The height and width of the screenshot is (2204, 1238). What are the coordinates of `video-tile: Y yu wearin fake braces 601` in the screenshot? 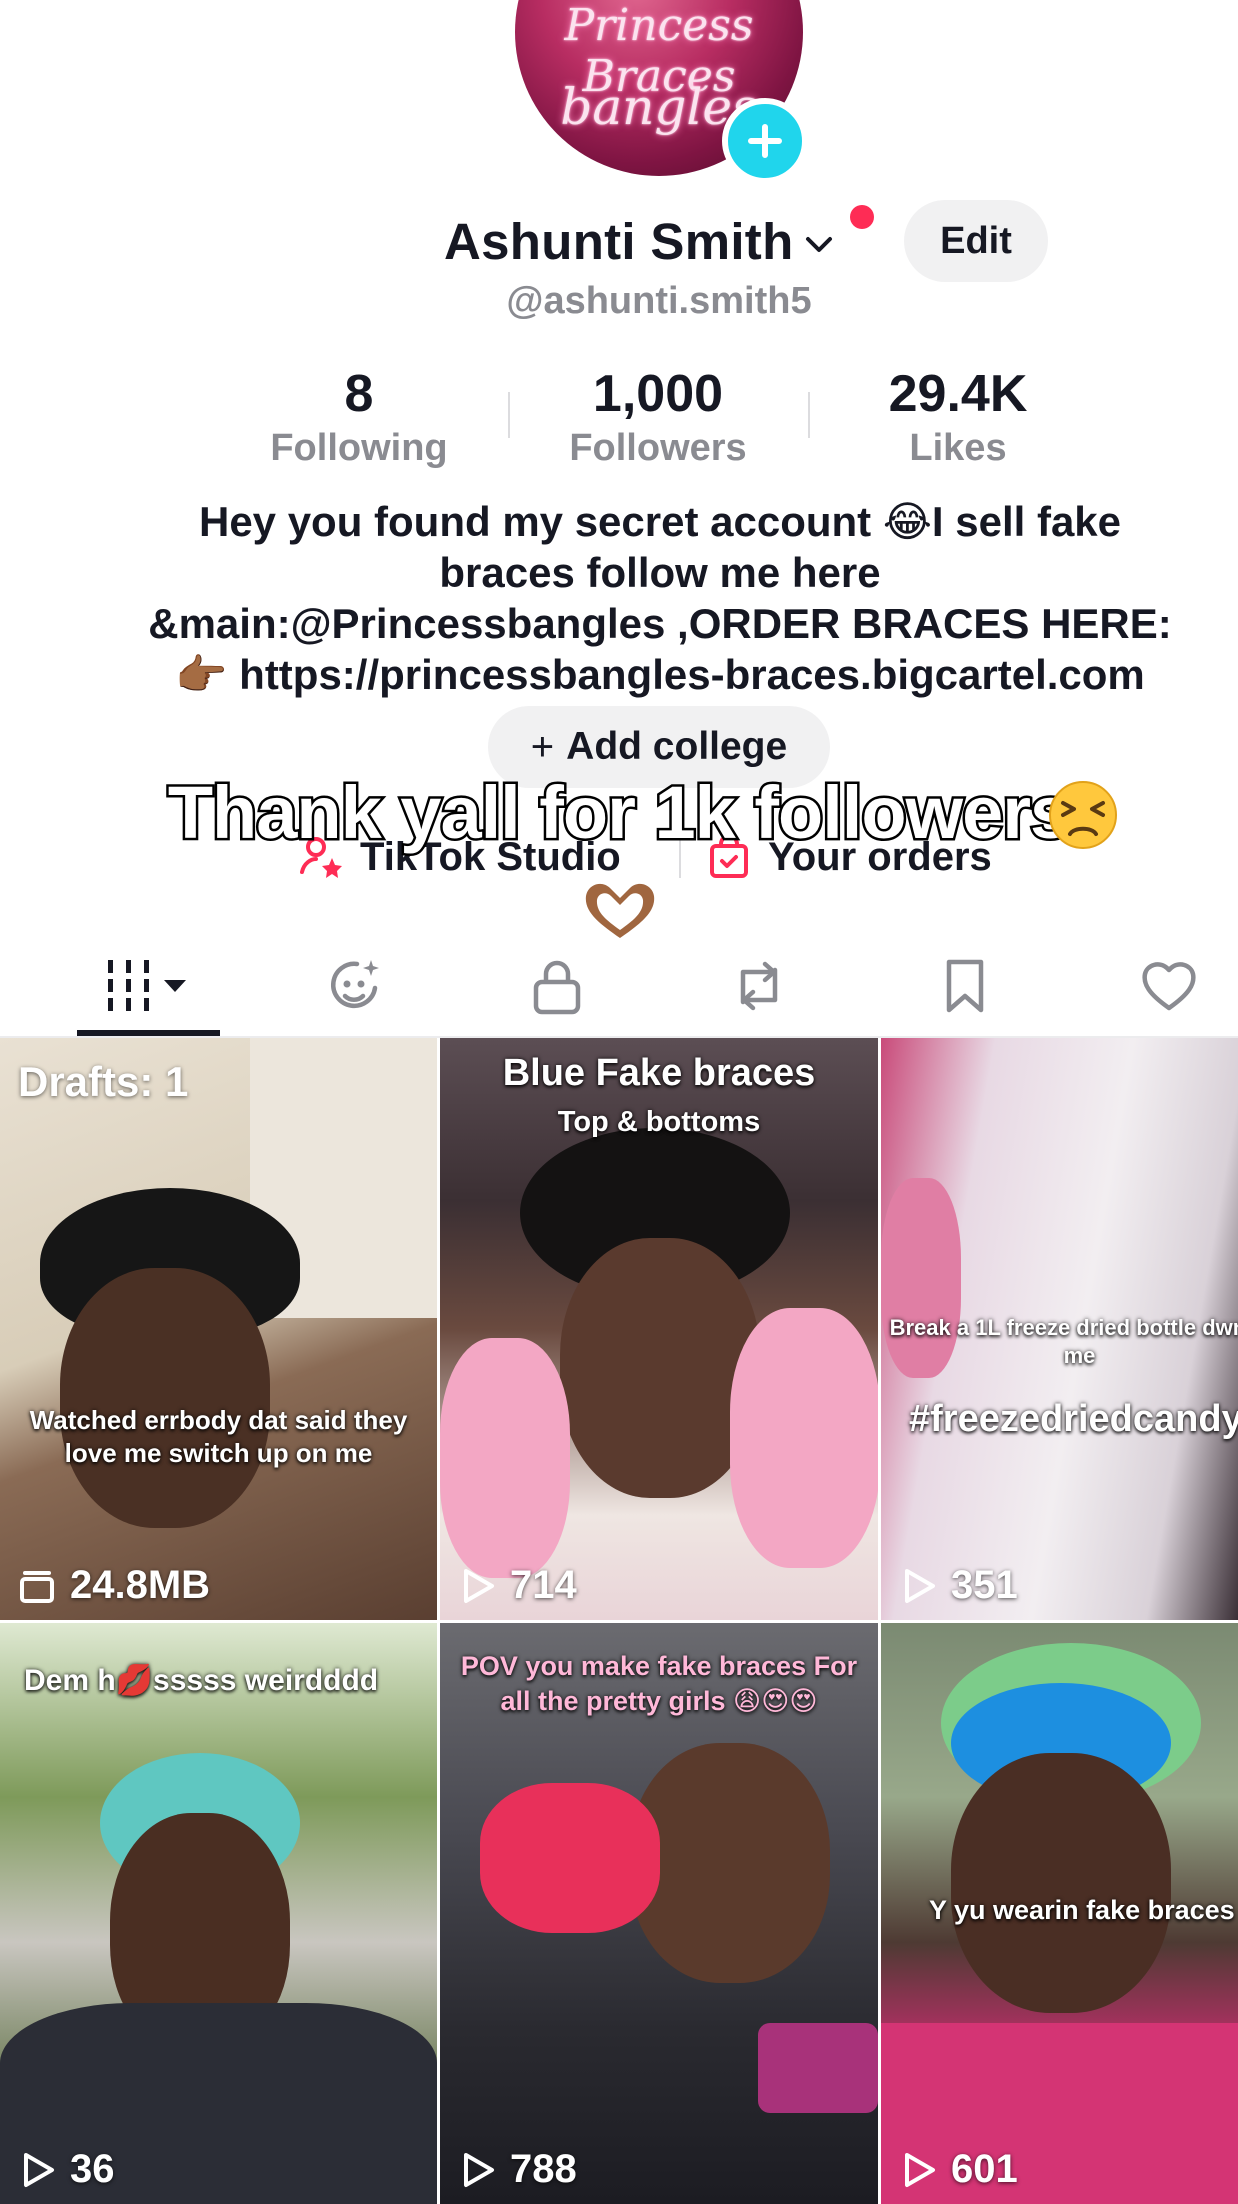 It's located at (1059, 1913).